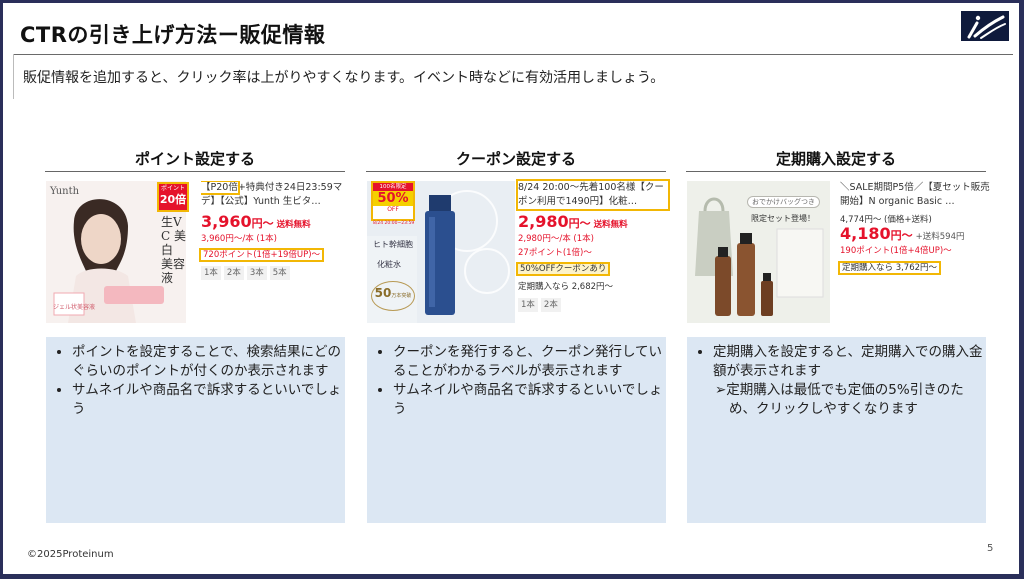  I want to click on product-price: 3,960円～ 送料無料, so click(256, 221).